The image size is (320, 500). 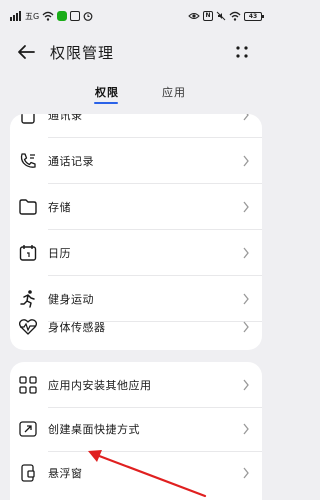 What do you see at coordinates (28, 385) in the screenshot?
I see `install-apps-icon` at bounding box center [28, 385].